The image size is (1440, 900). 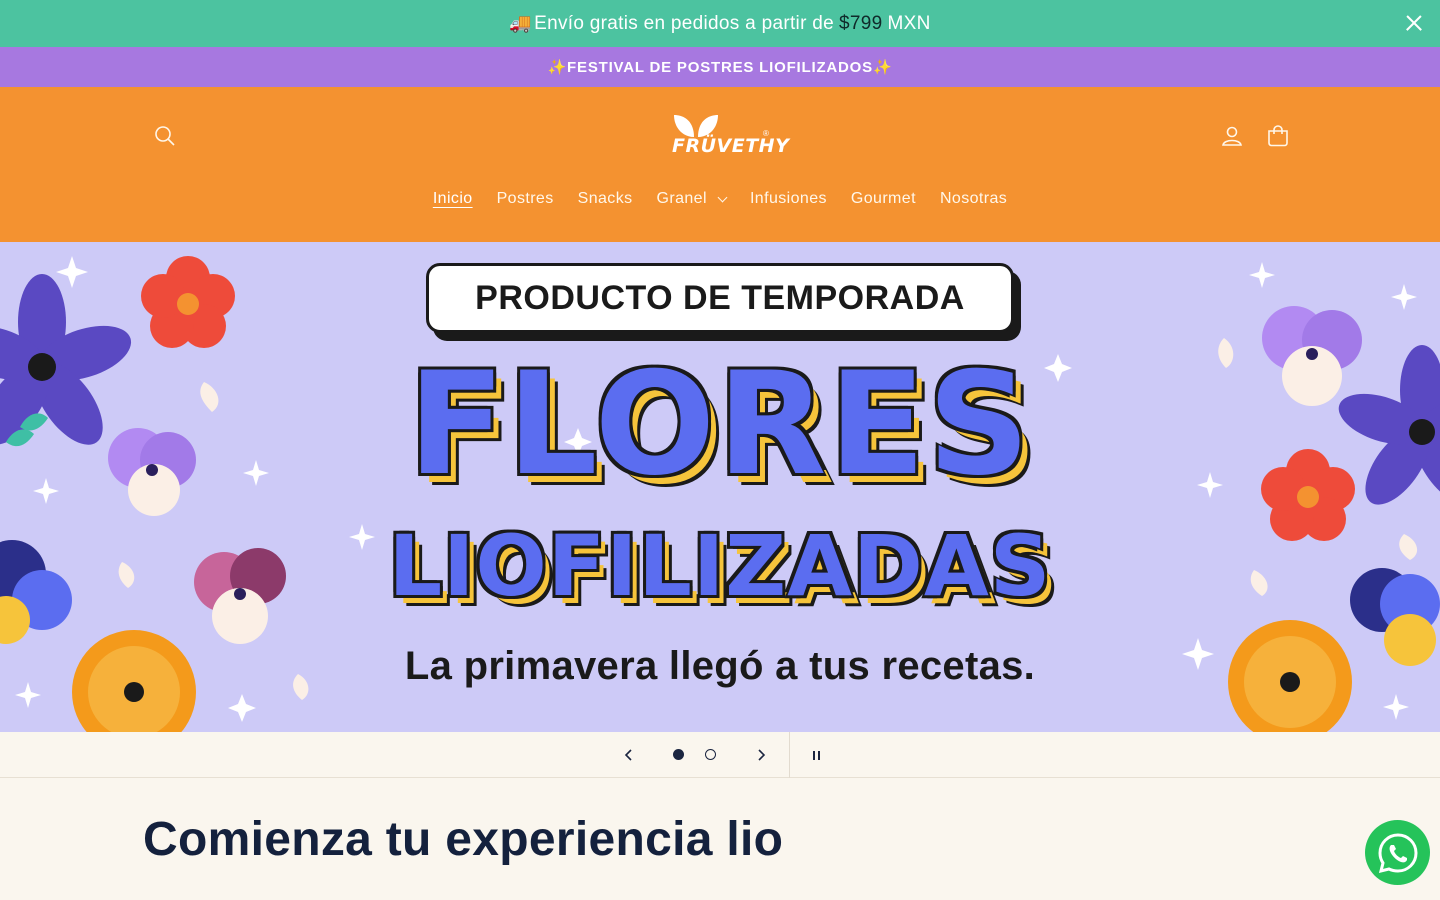 I want to click on previous-slide-button, so click(x=629, y=755).